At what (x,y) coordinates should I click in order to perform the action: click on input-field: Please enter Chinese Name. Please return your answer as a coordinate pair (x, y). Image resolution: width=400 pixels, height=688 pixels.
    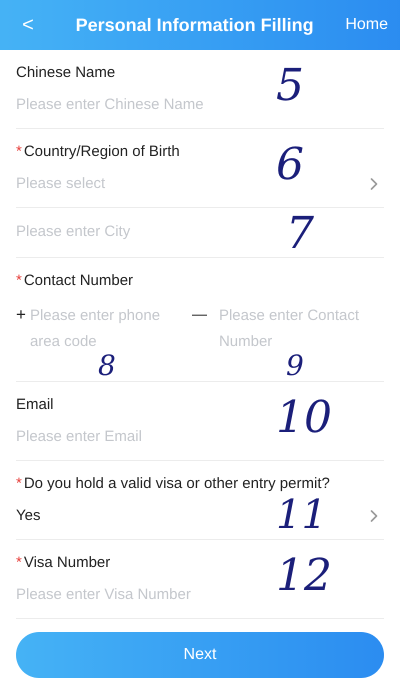
    Looking at the image, I should click on (146, 105).